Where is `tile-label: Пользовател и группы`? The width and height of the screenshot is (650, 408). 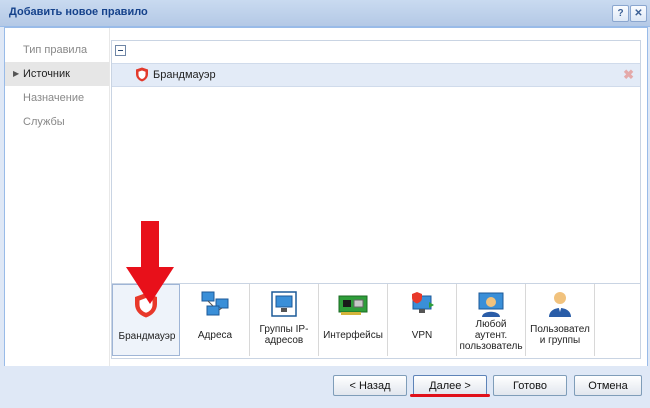
tile-label: Пользовател и группы is located at coordinates (560, 335).